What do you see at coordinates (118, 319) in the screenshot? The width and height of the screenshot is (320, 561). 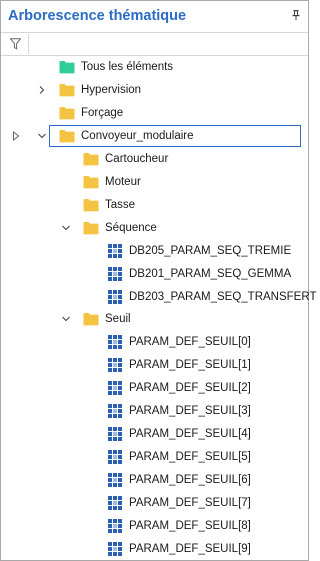 I see `tree-item-label: Seuil` at bounding box center [118, 319].